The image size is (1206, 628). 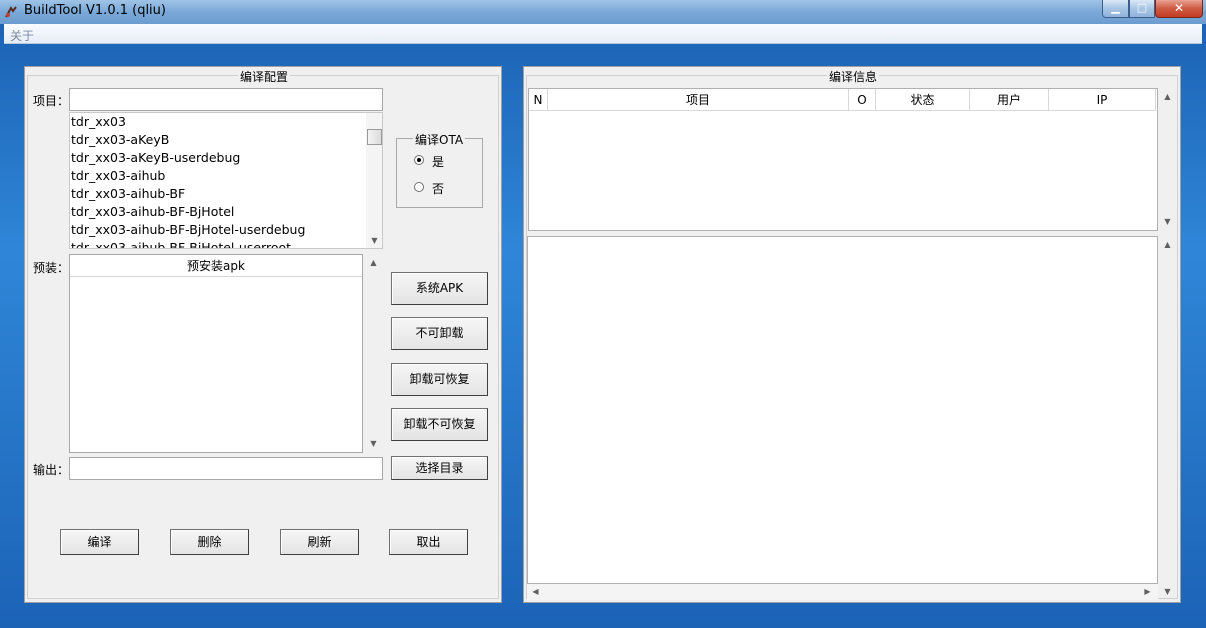 I want to click on project-input, so click(x=226, y=99).